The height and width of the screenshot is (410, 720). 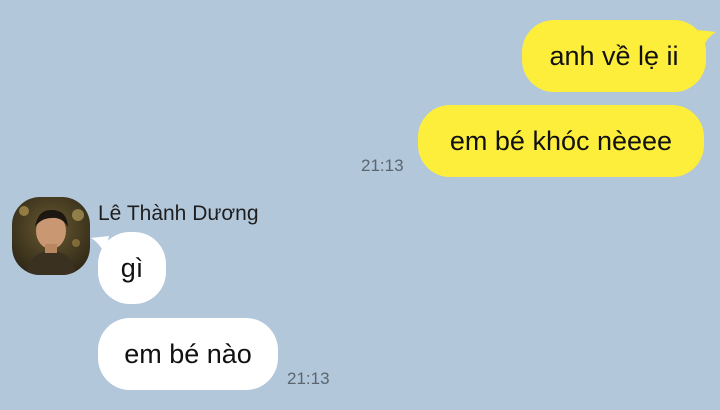 I want to click on message-text: gì, so click(x=132, y=268).